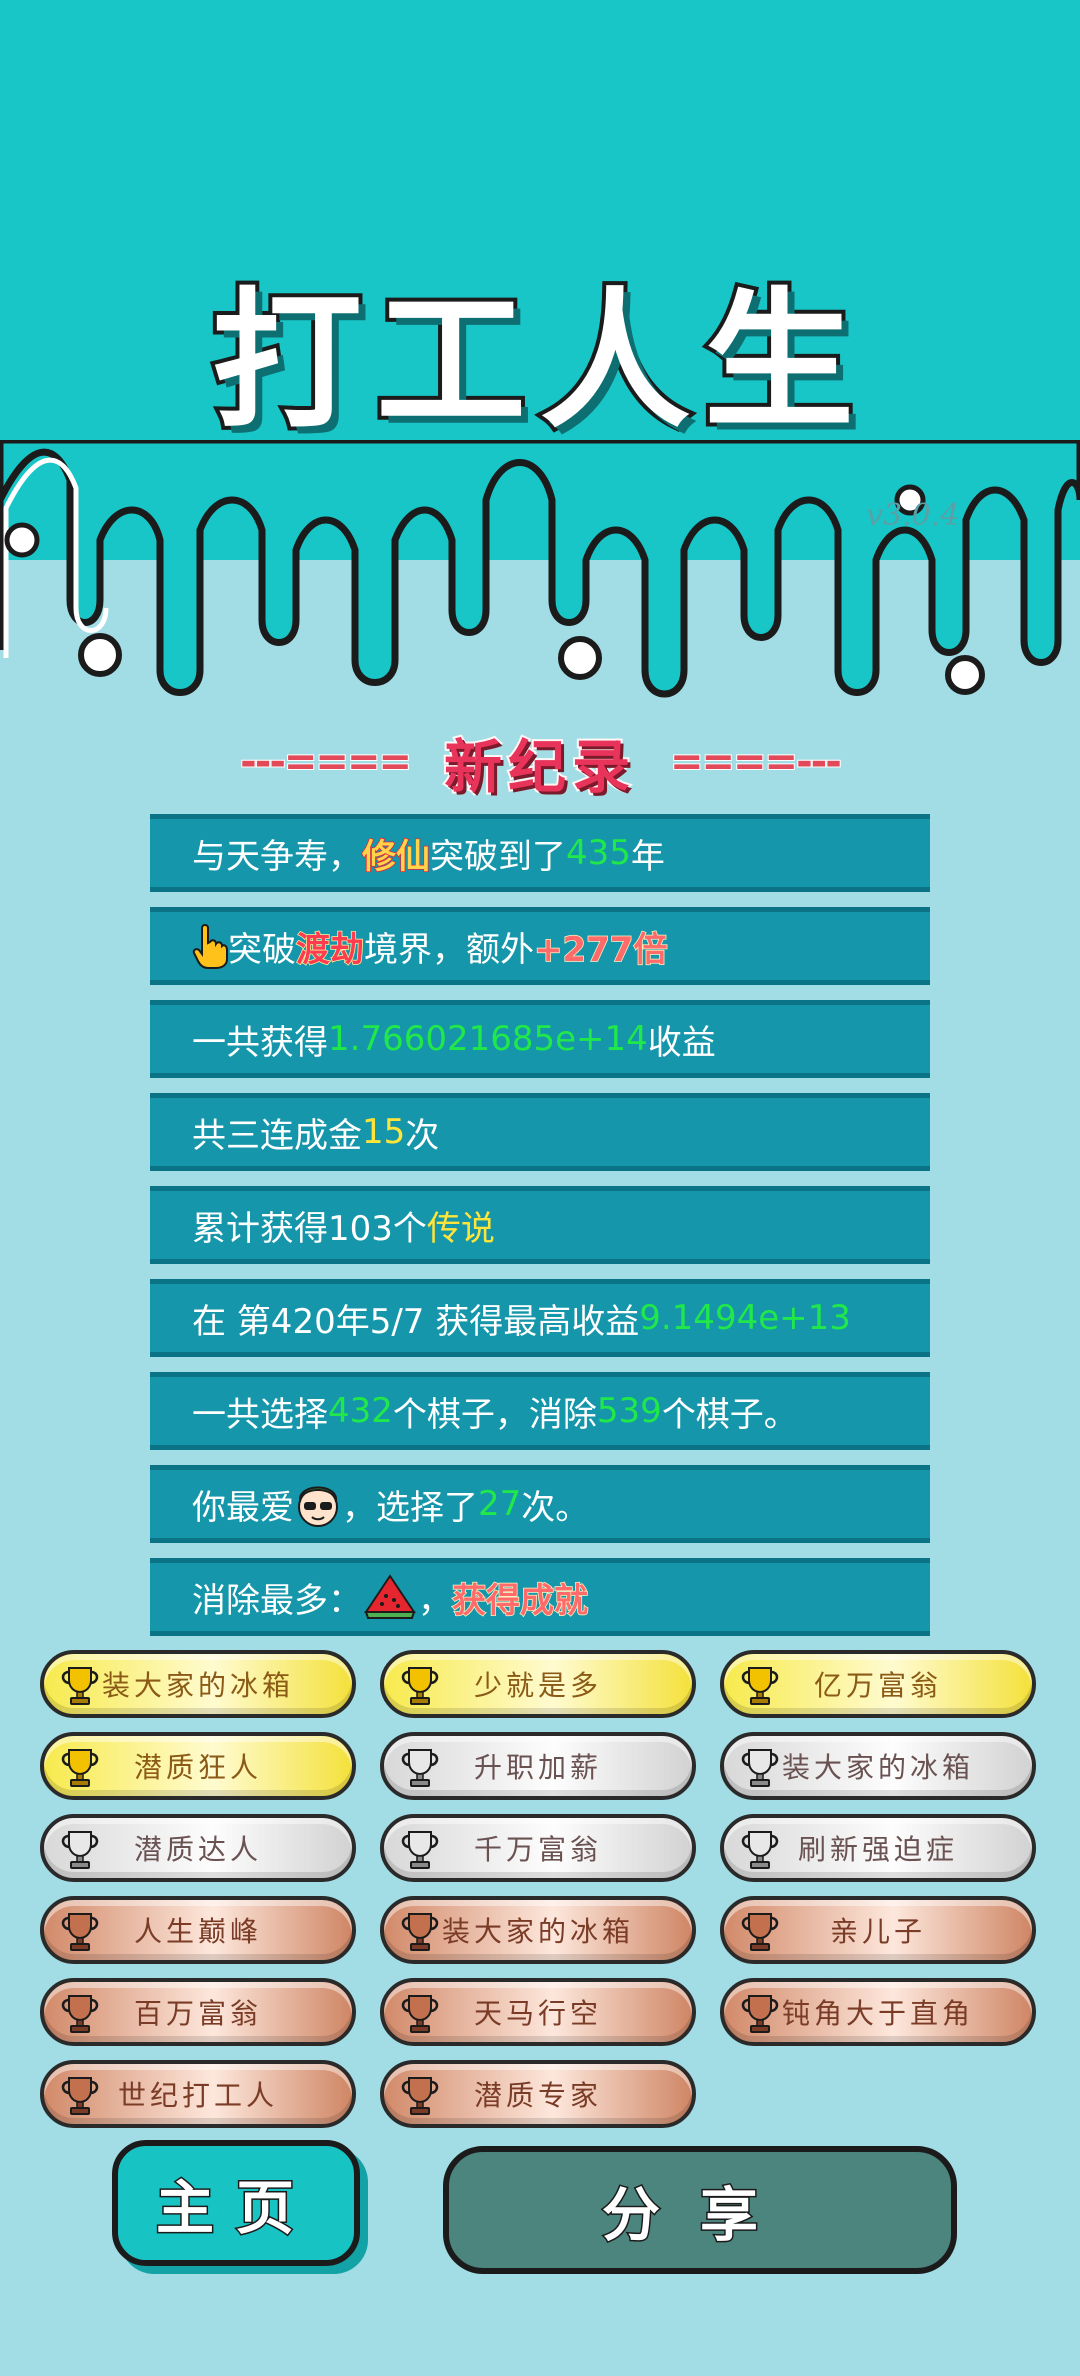  I want to click on achievement-badge: 刷新强迫症, so click(878, 1848).